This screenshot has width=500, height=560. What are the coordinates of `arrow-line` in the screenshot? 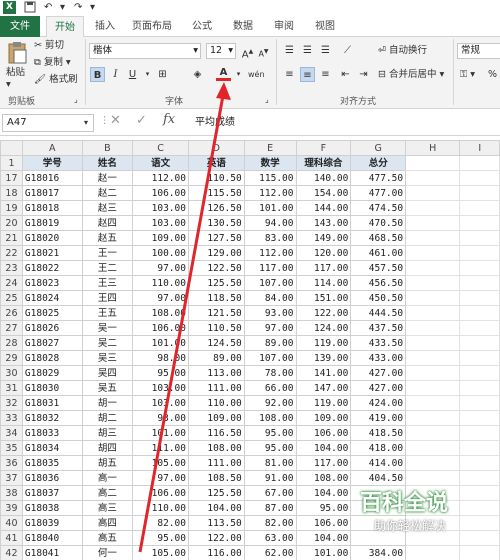 It's located at (182, 321).